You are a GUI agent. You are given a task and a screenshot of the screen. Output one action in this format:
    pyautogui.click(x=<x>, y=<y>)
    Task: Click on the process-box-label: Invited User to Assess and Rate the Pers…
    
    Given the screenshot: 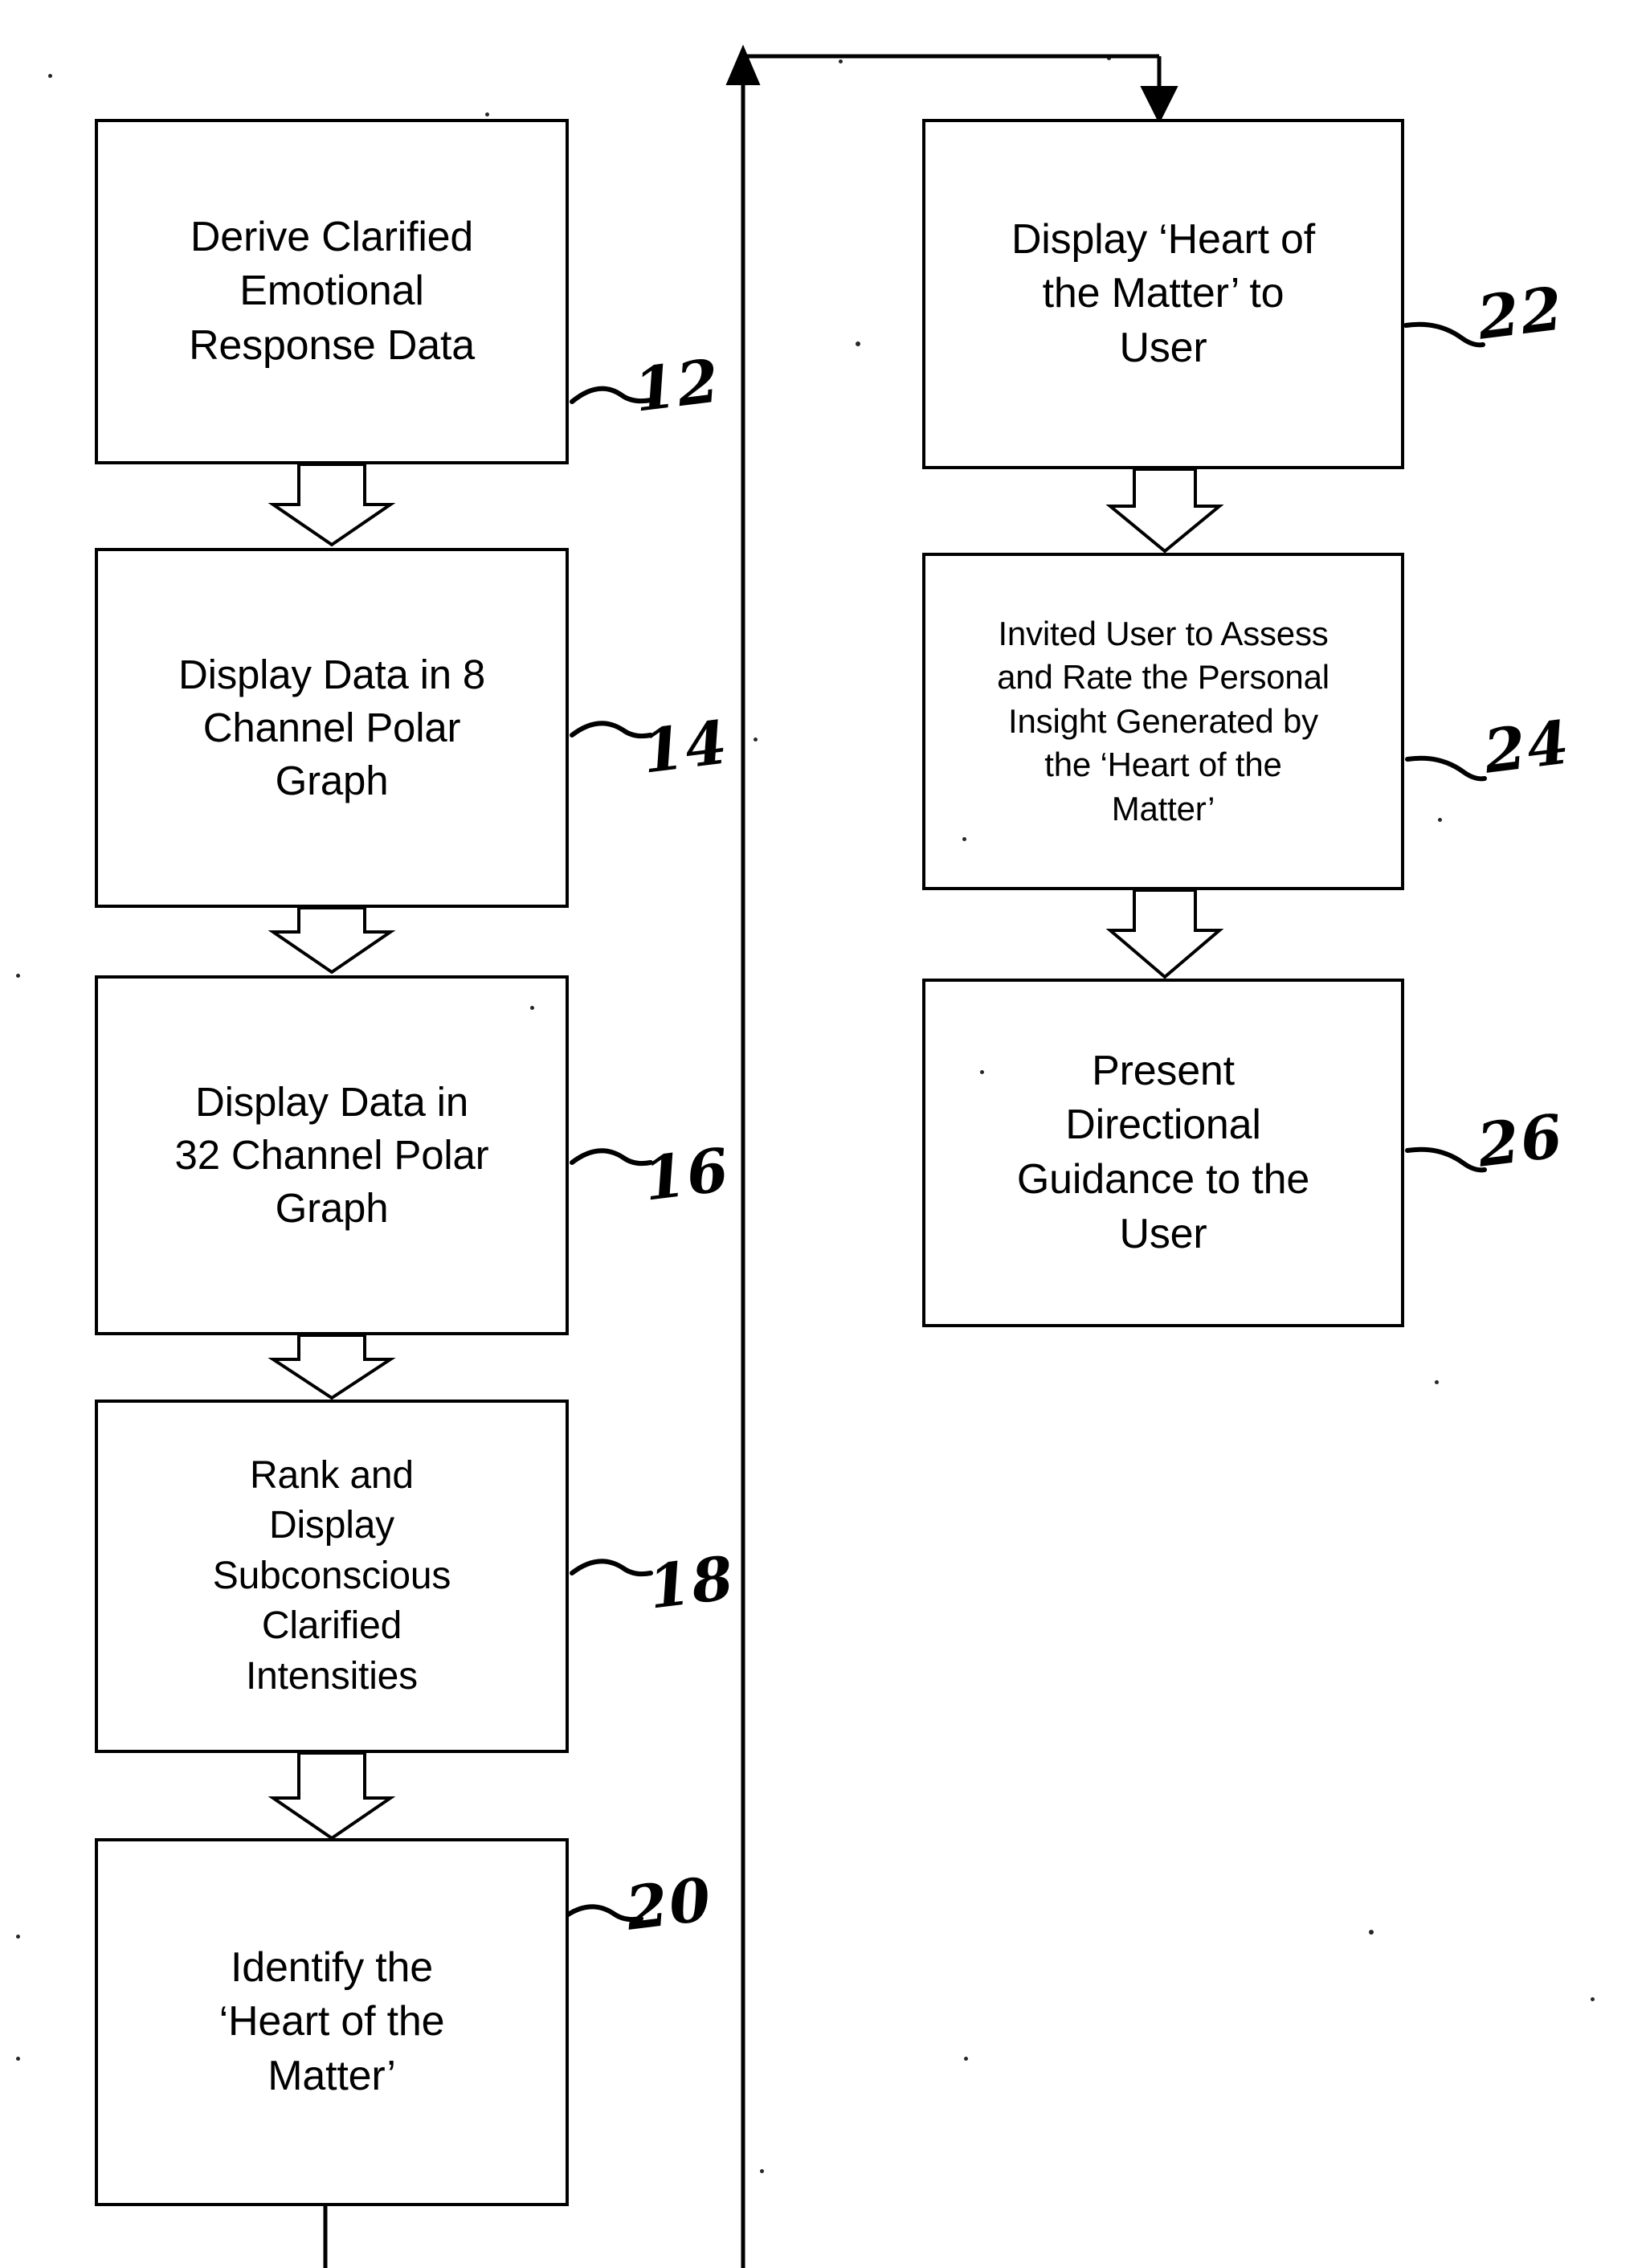 What is the action you would take?
    pyautogui.click(x=1163, y=721)
    